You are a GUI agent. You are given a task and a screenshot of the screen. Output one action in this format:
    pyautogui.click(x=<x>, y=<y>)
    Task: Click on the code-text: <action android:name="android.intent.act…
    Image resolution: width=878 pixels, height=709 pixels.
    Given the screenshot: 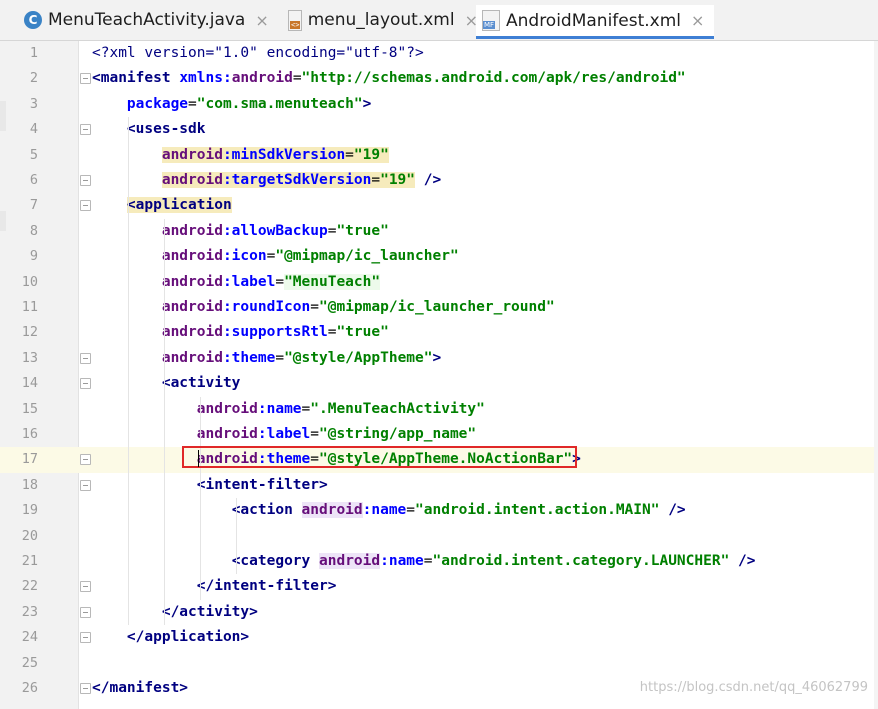 What is the action you would take?
    pyautogui.click(x=389, y=510)
    